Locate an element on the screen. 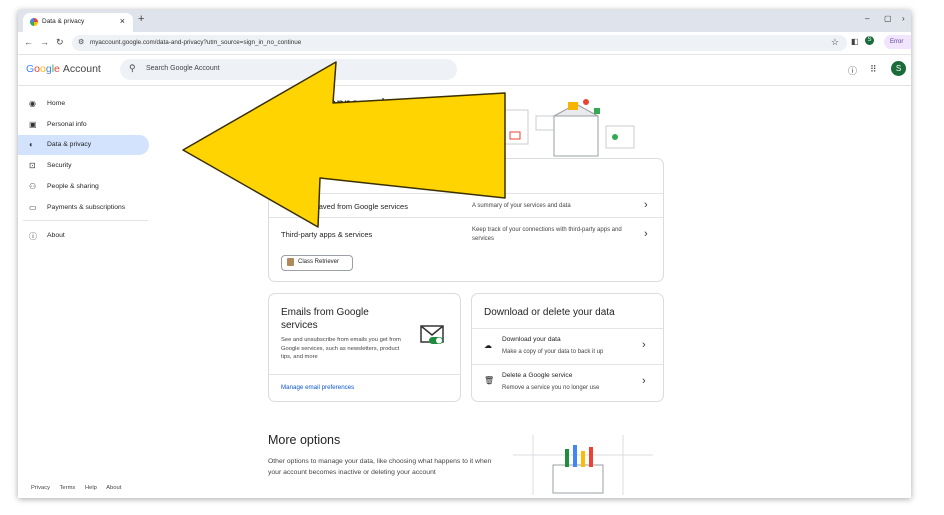 The image size is (944, 515). sidebar-item-data-privacy: ◐ Data & privacy is located at coordinates (83, 145).